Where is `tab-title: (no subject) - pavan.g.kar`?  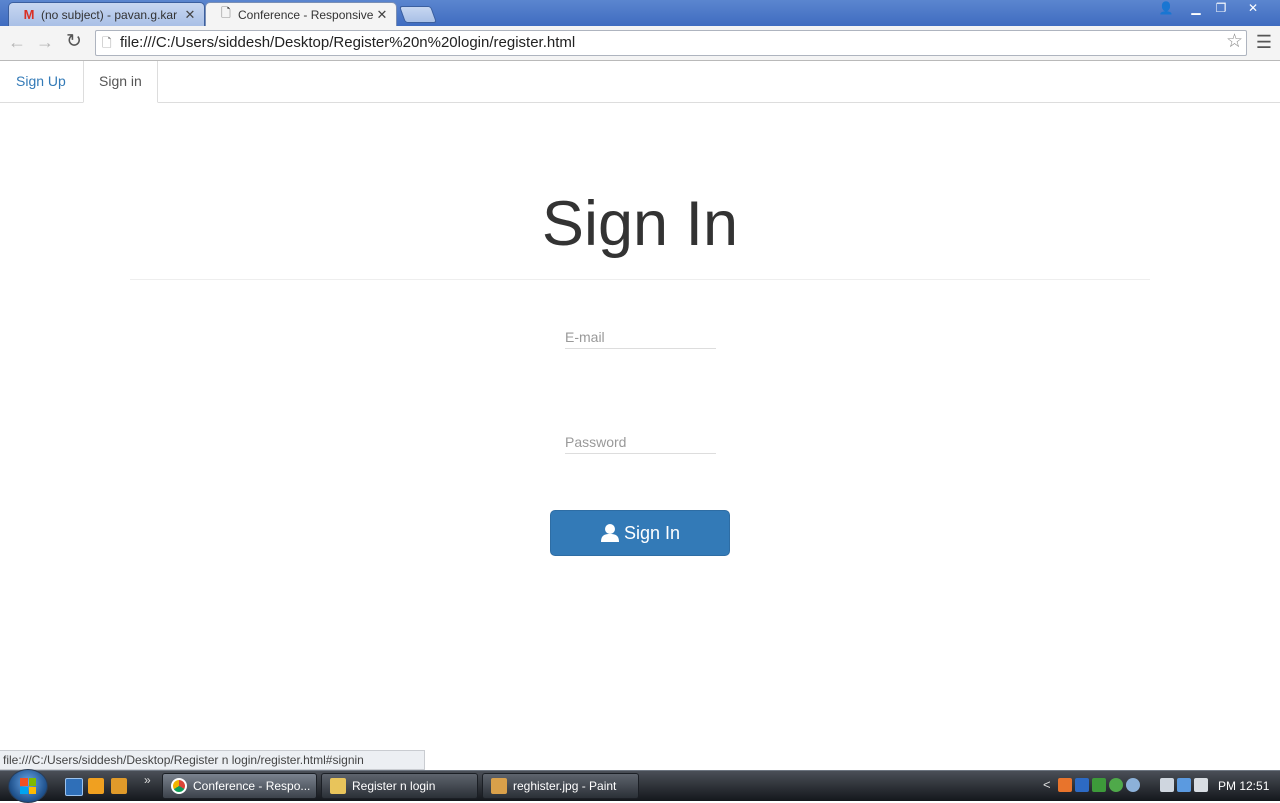
tab-title: (no subject) - pavan.g.kar is located at coordinates (109, 14).